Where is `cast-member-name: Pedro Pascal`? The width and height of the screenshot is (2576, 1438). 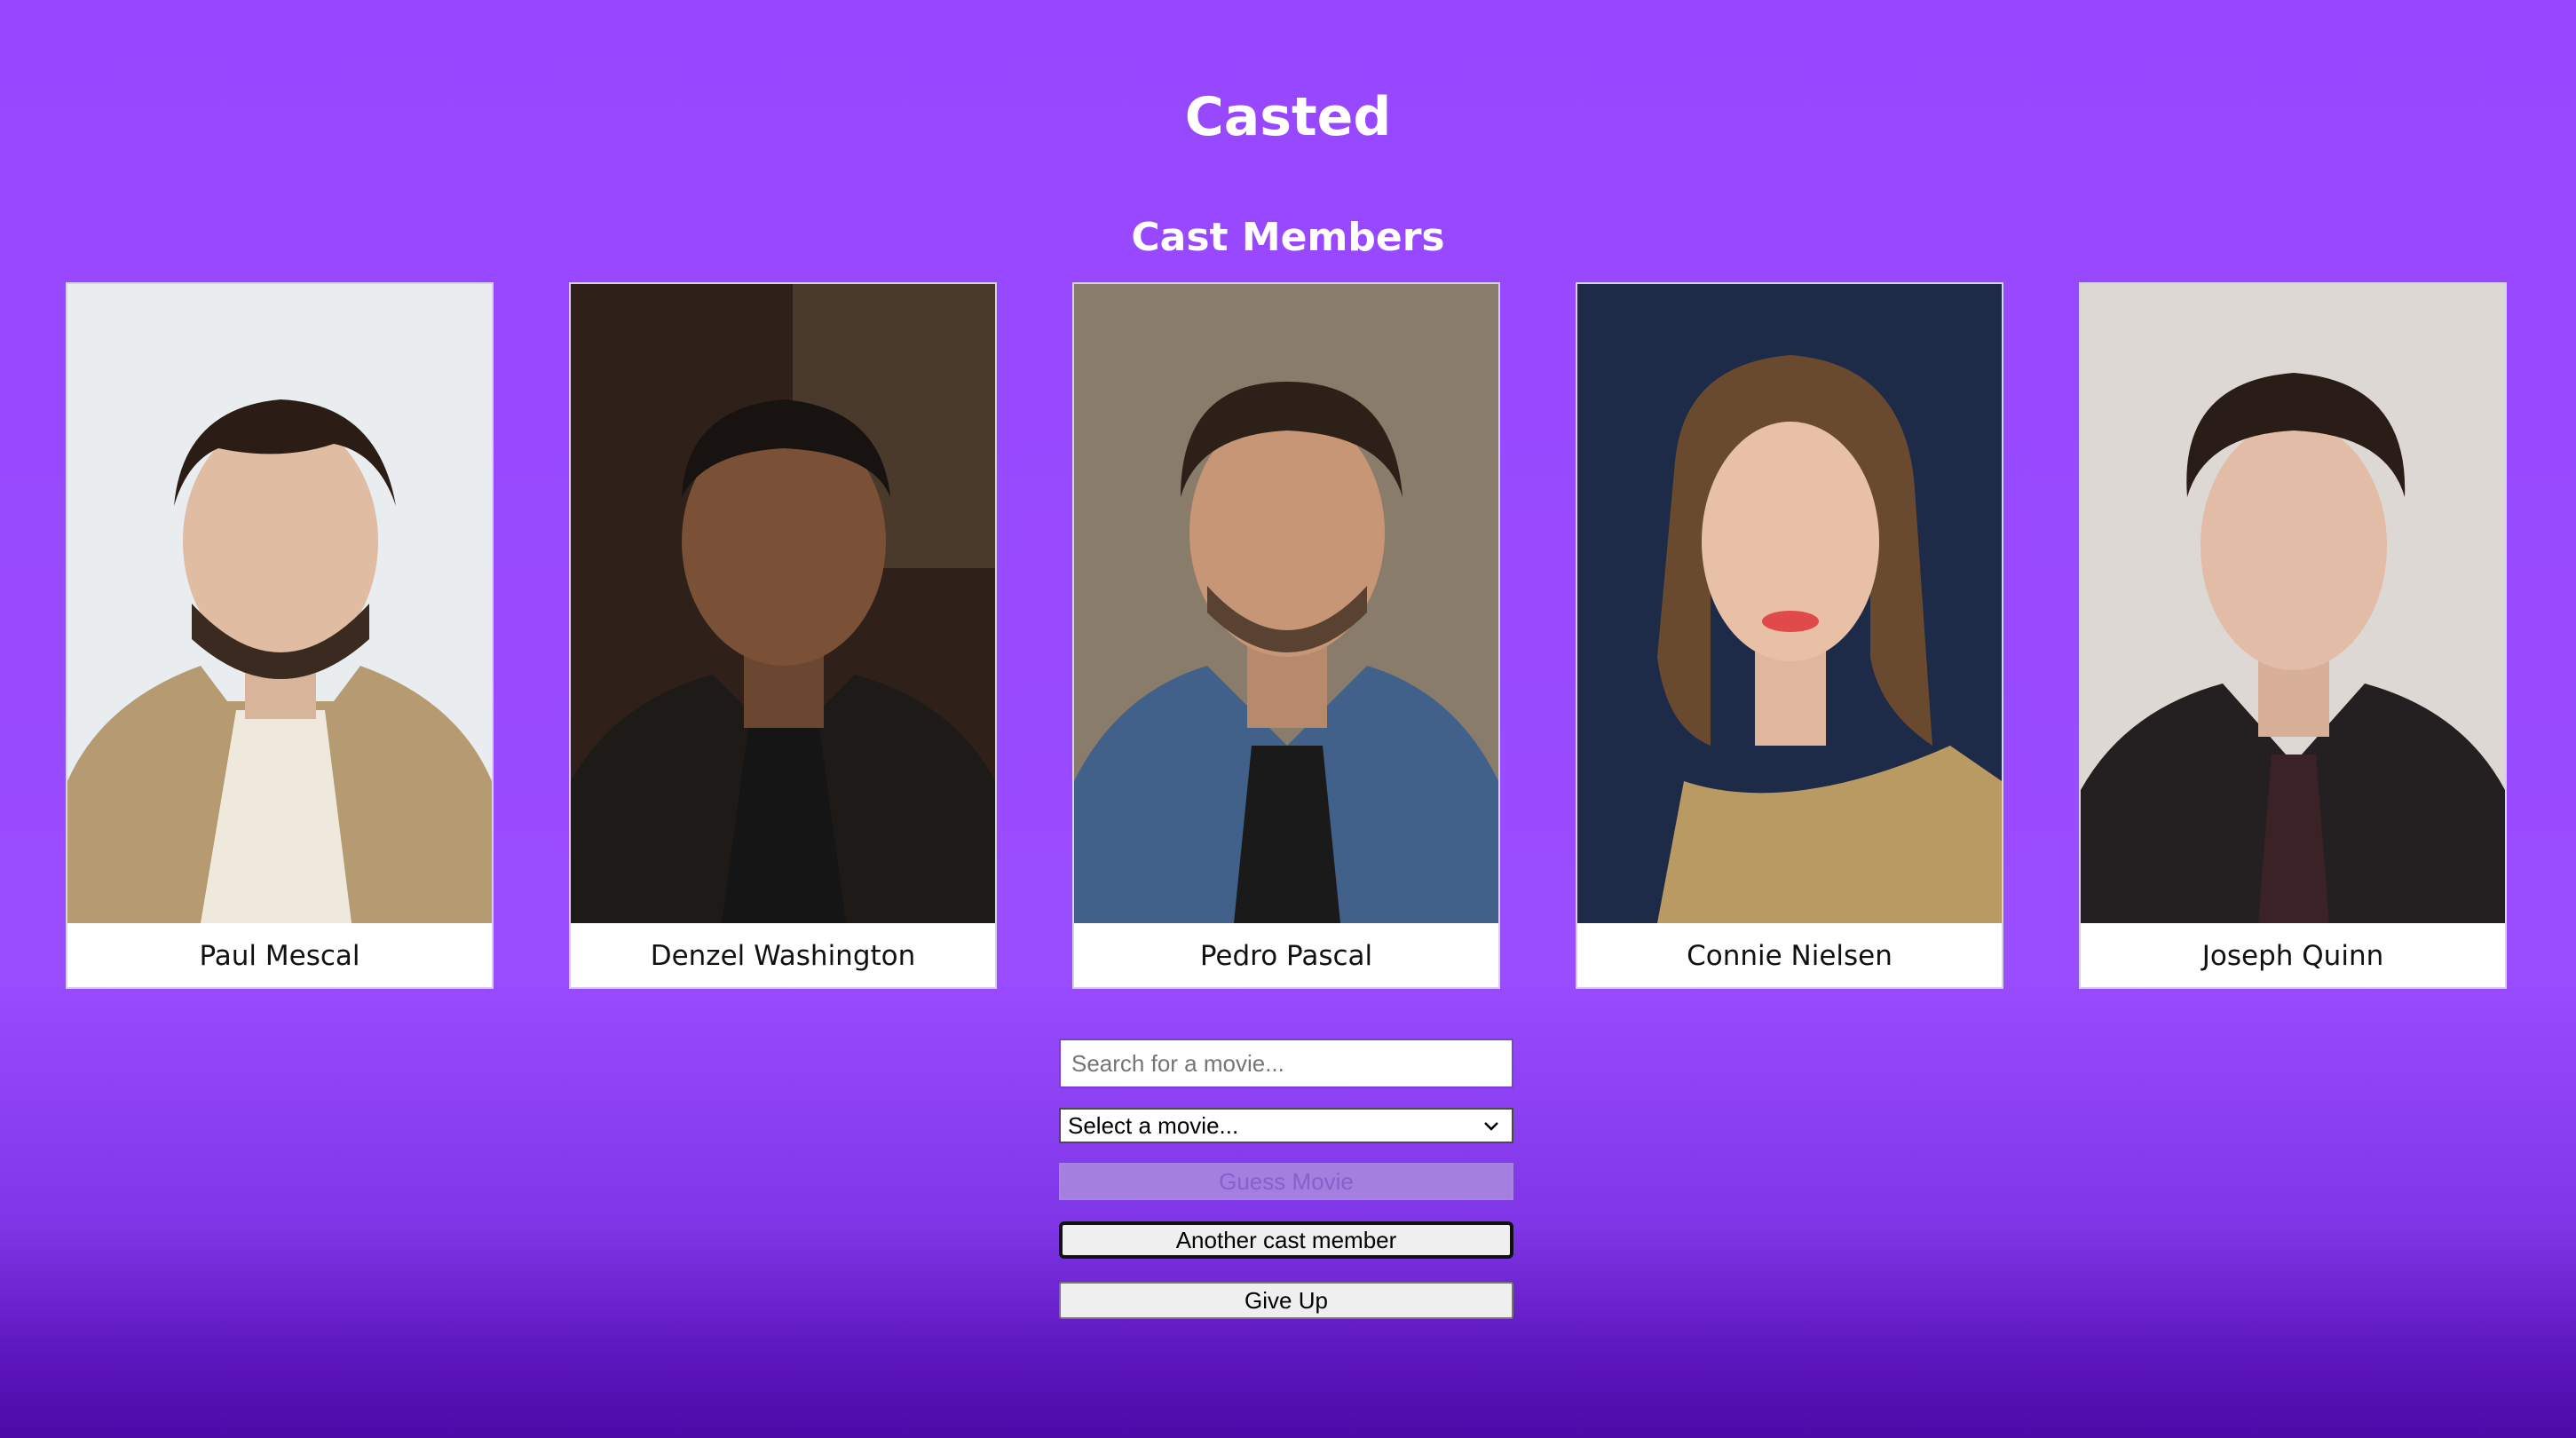 cast-member-name: Pedro Pascal is located at coordinates (1286, 956).